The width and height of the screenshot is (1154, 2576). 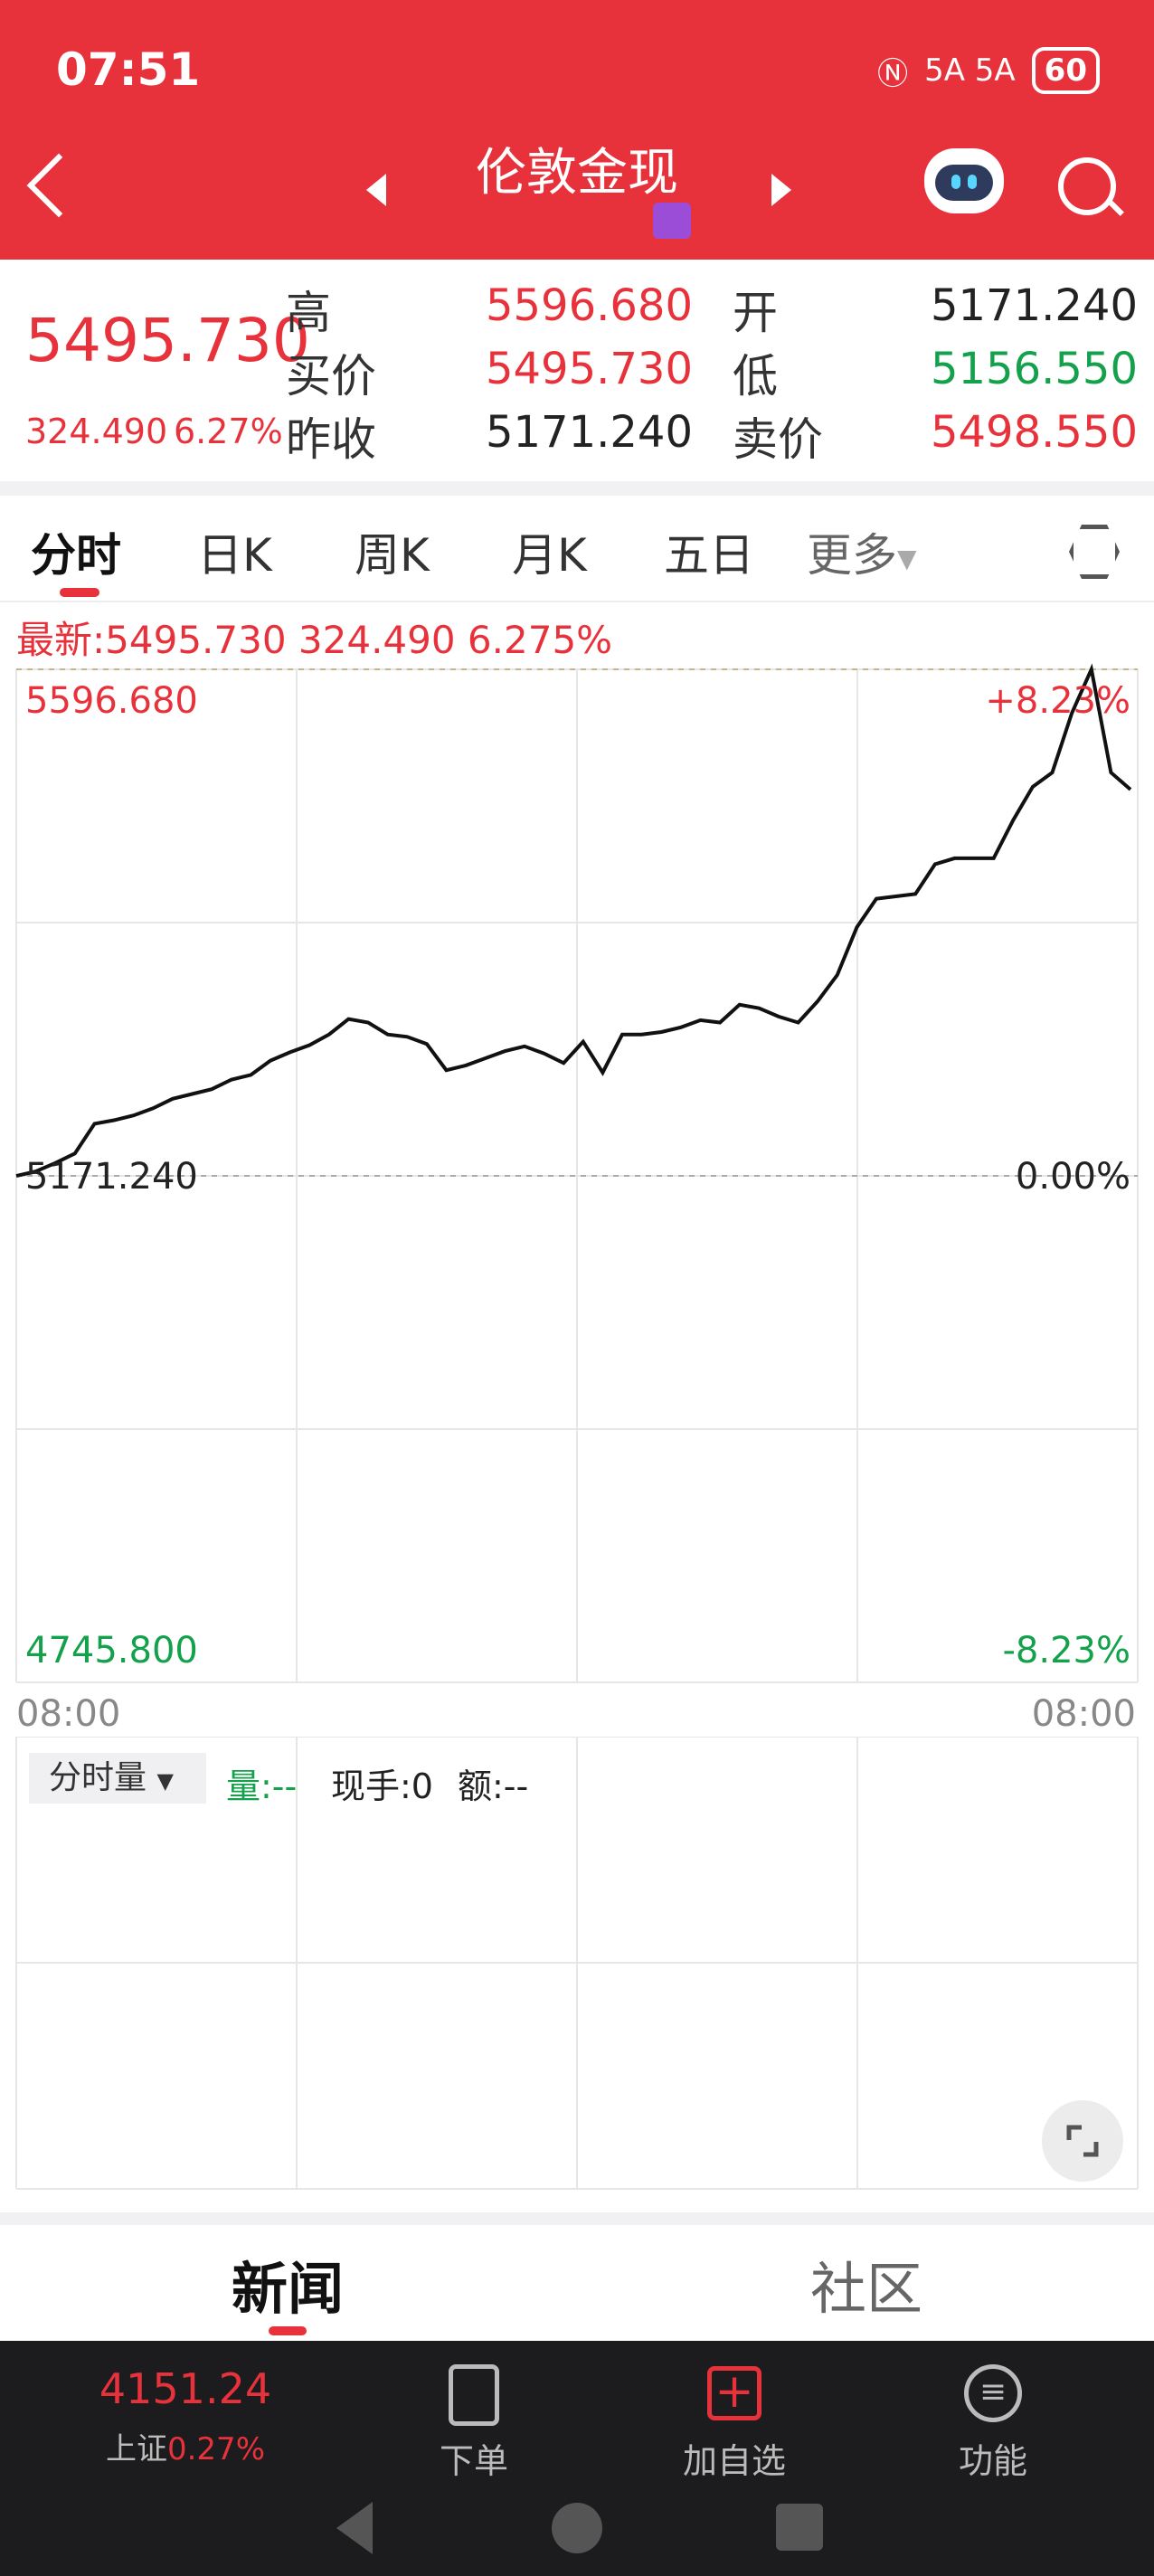 What do you see at coordinates (709, 551) in the screenshot?
I see `tab-five-day: 五日` at bounding box center [709, 551].